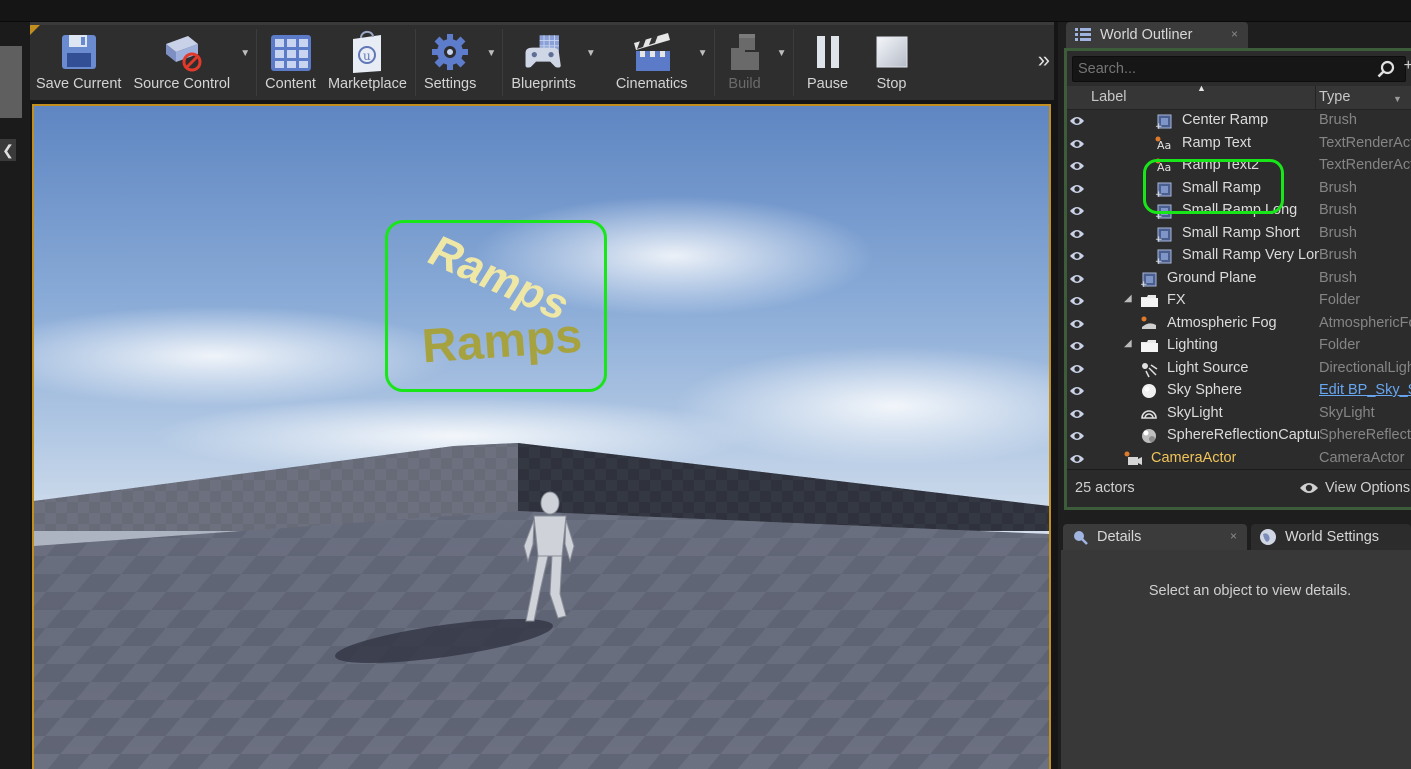 The image size is (1411, 769). What do you see at coordinates (1217, 142) in the screenshot?
I see `row-label: Ramp Text` at bounding box center [1217, 142].